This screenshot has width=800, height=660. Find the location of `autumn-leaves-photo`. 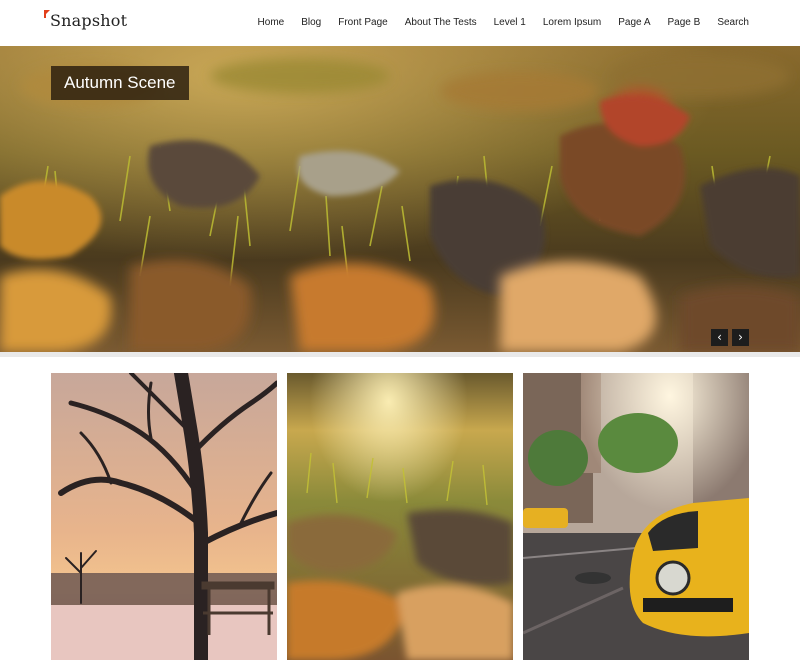

autumn-leaves-photo is located at coordinates (400, 516).